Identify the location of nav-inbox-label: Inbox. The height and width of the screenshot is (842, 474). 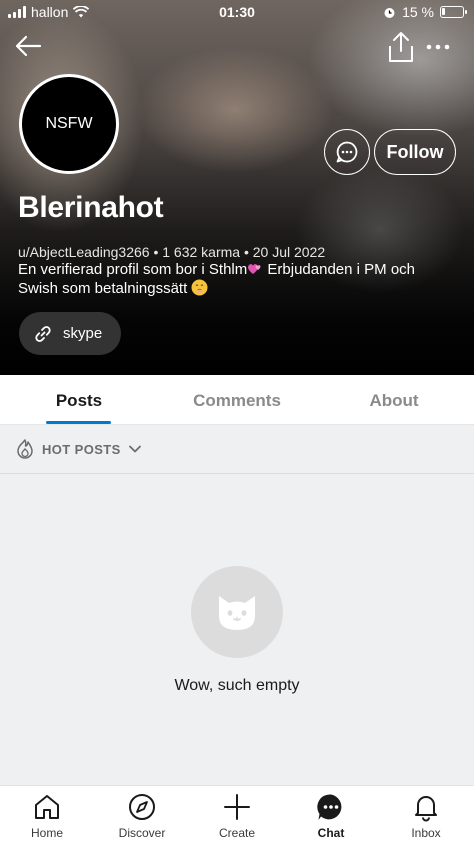
(426, 833).